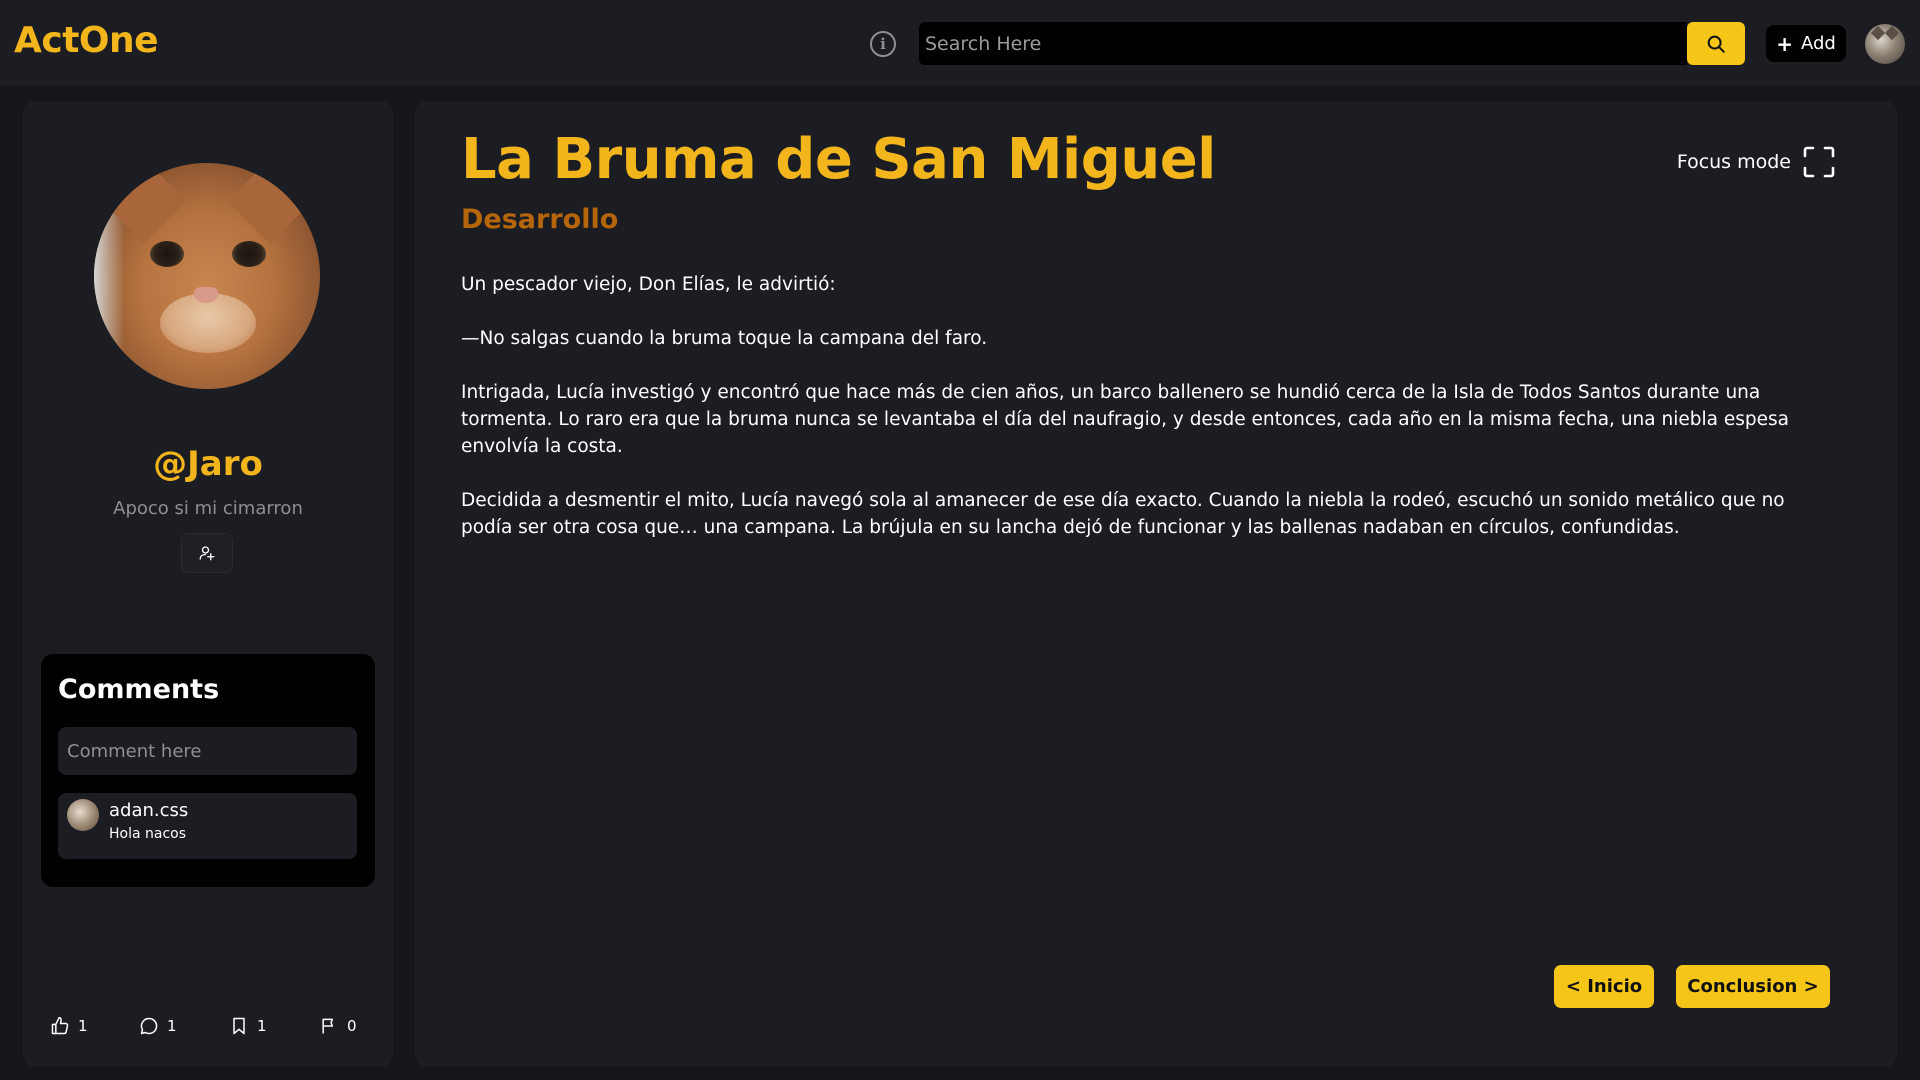 This screenshot has width=1920, height=1080. What do you see at coordinates (207, 826) in the screenshot?
I see `comment-item: adan.css Hola nacos` at bounding box center [207, 826].